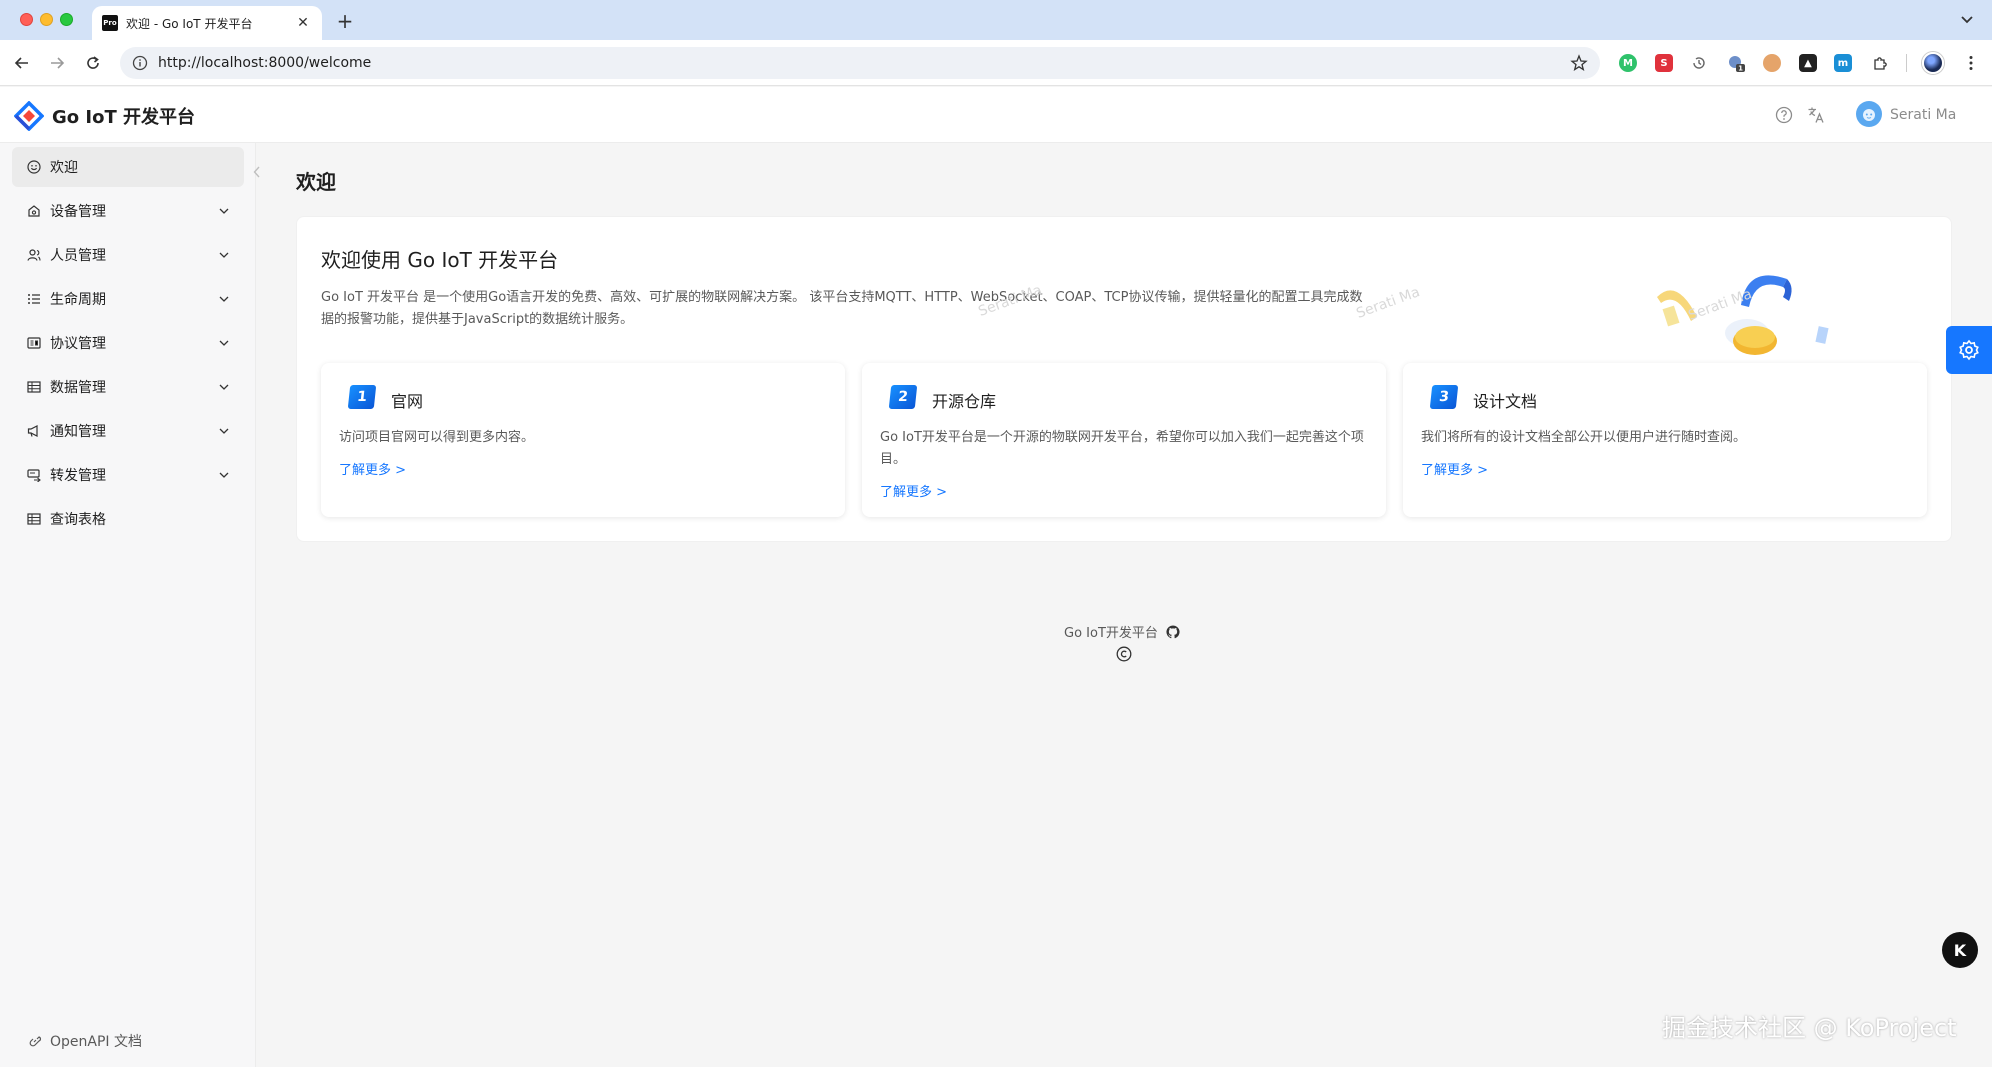 This screenshot has width=1992, height=1067. I want to click on browser-tab: Pro 欢迎 - Go IoT 开发平台 ✕, so click(207, 23).